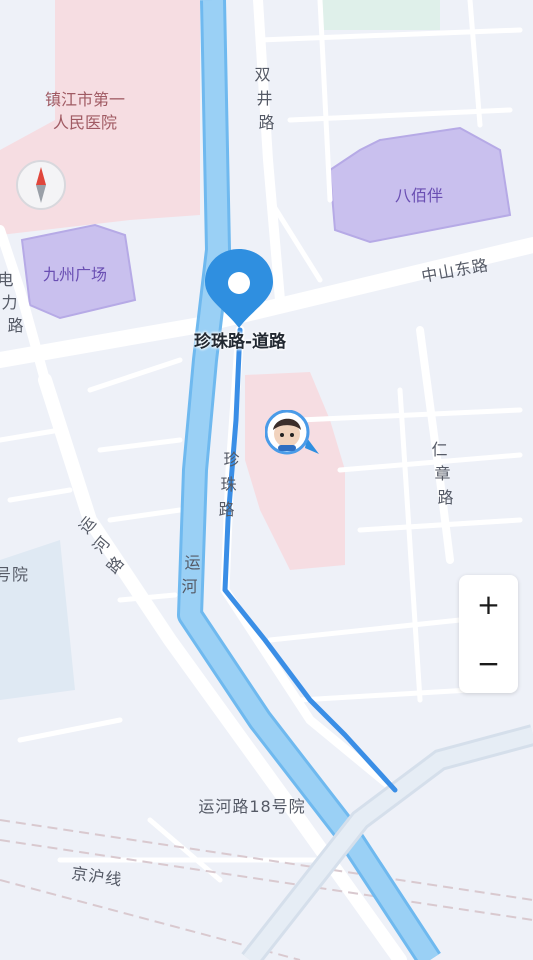 This screenshot has height=960, width=533. I want to click on zoom-out-button: −, so click(488, 663).